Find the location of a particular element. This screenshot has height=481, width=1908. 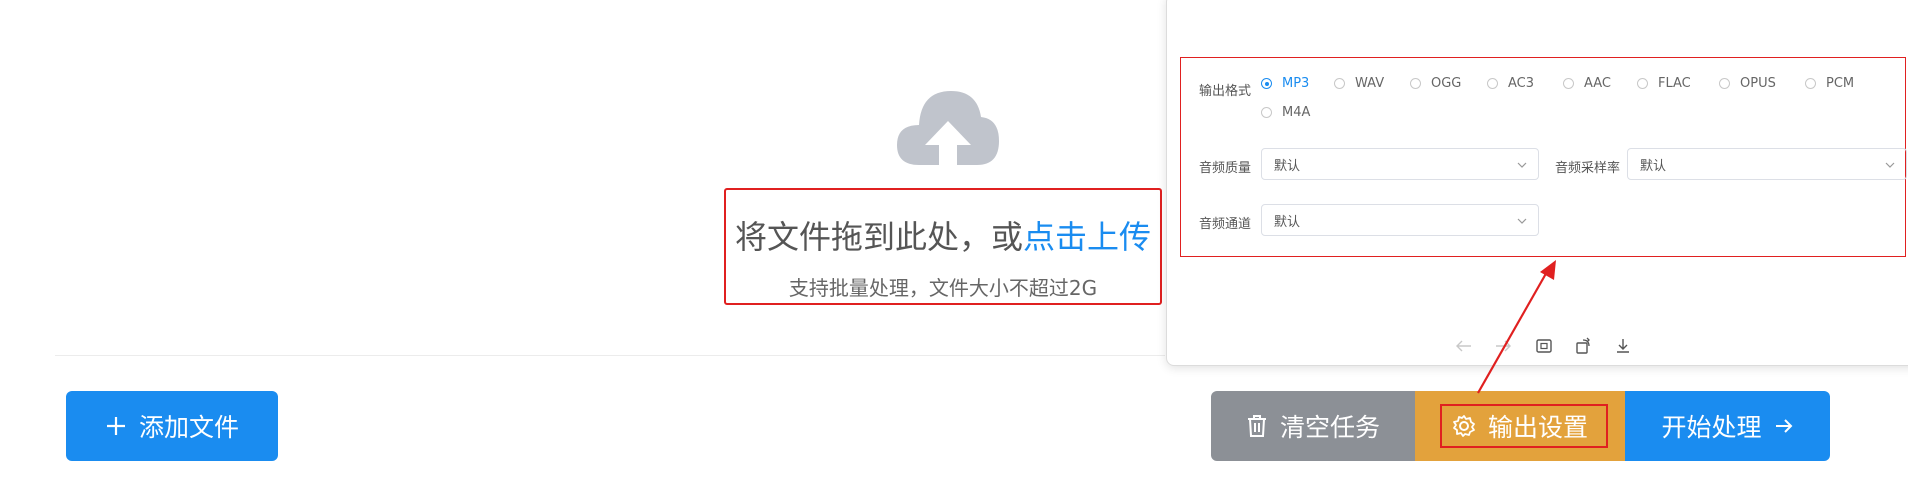

upload-title-text: 将文件拖到此处，或 is located at coordinates (878, 237).